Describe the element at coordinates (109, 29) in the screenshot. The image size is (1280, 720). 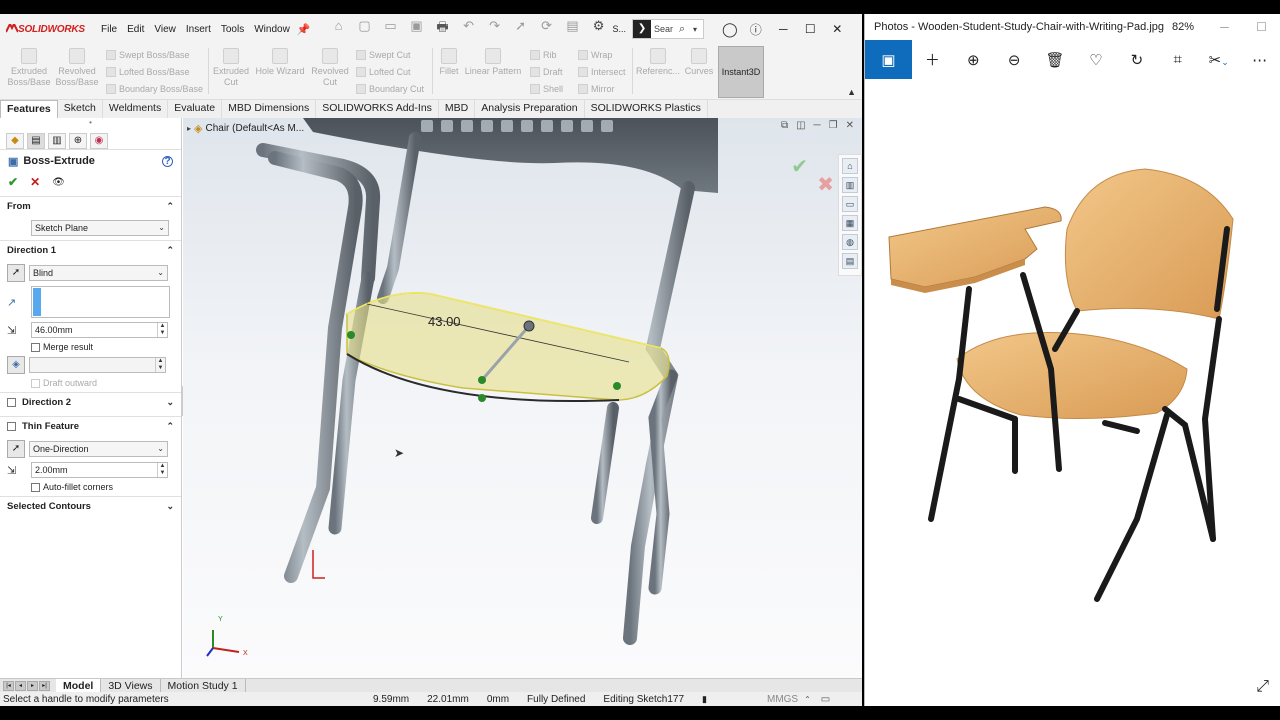
I see `menu-file: File` at that location.